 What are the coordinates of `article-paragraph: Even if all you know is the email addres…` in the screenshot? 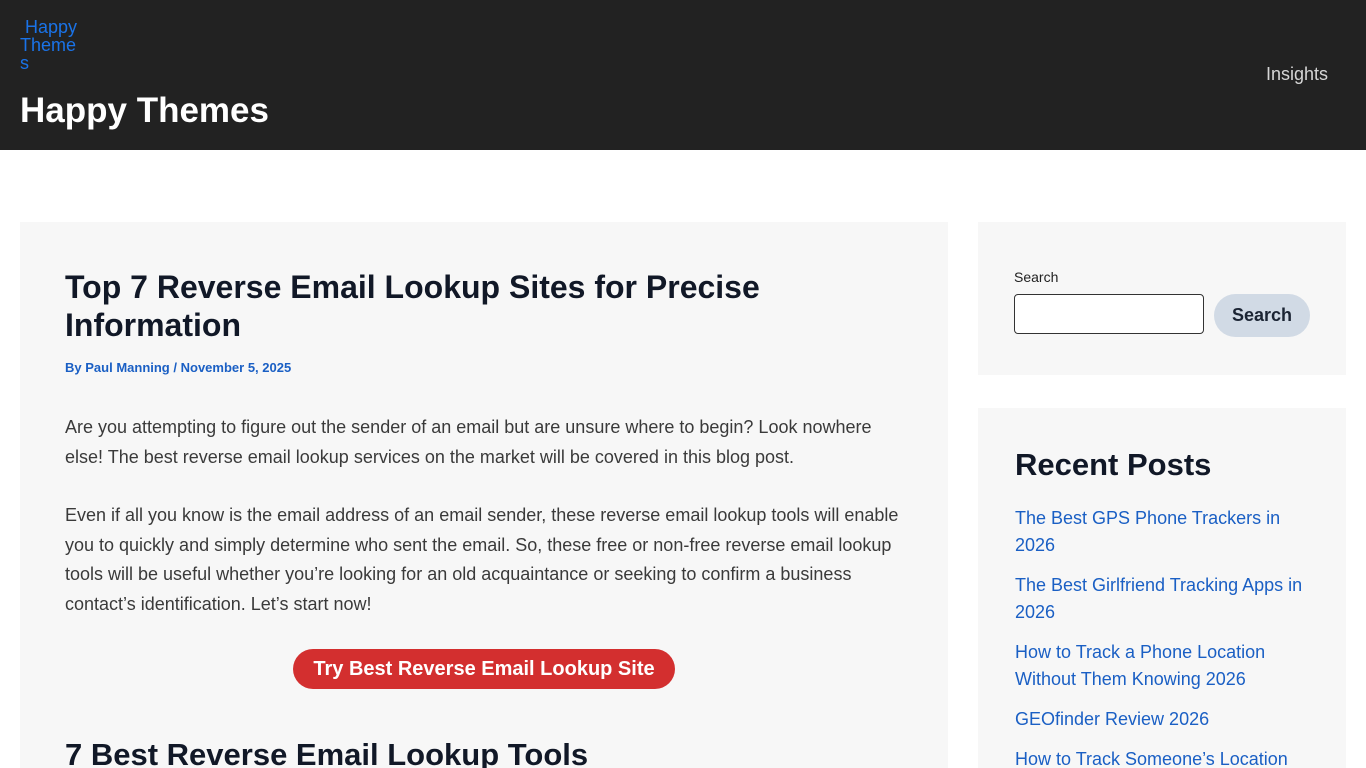 It's located at (482, 559).